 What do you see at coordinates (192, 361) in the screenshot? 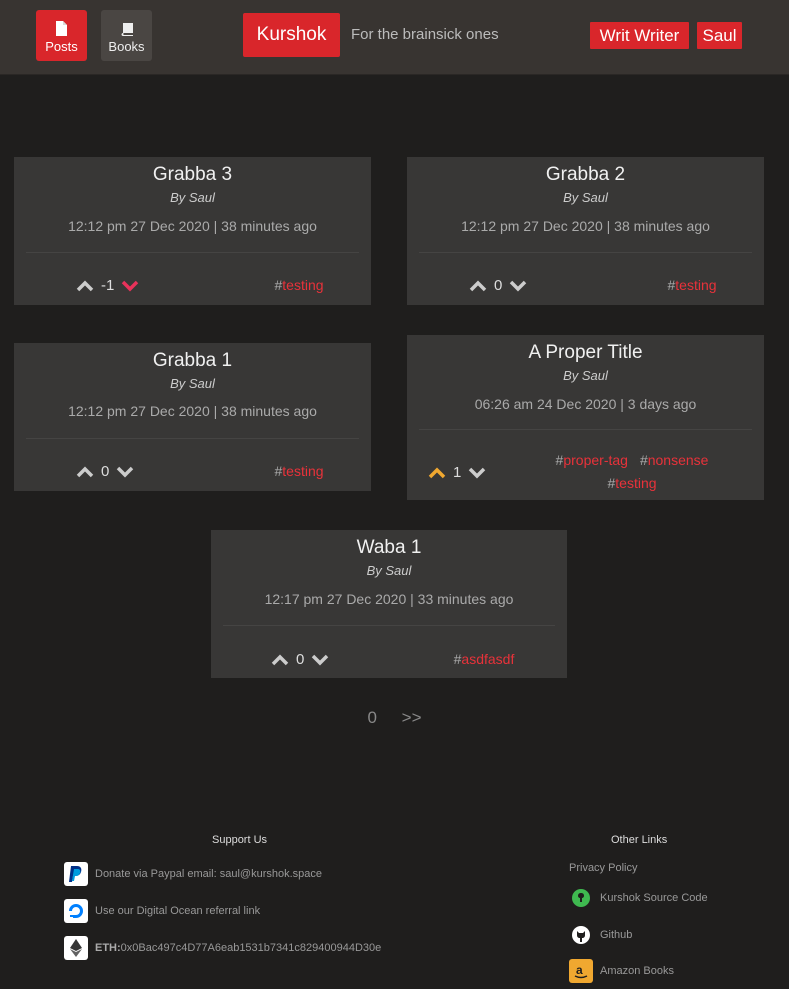
I see `post-title: Grabba 1` at bounding box center [192, 361].